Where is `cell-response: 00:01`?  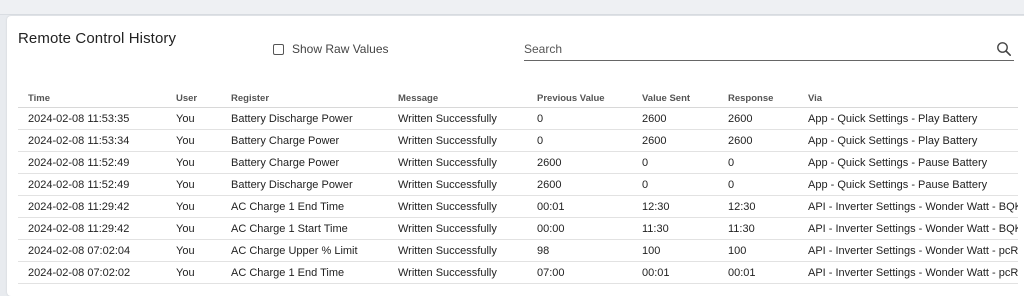 cell-response: 00:01 is located at coordinates (758, 272).